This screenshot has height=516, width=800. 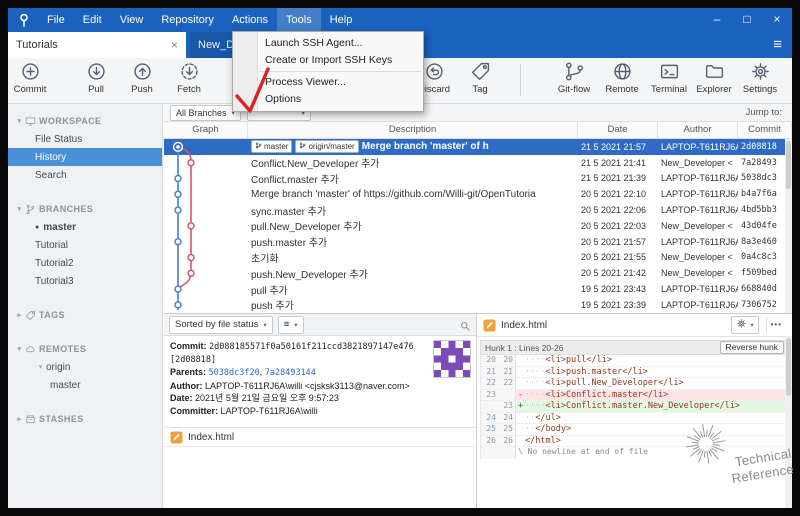 I want to click on commit-row: 초기화 20 5 2021 21:55 New_Developer < 0a4c8c3, so click(x=478, y=258).